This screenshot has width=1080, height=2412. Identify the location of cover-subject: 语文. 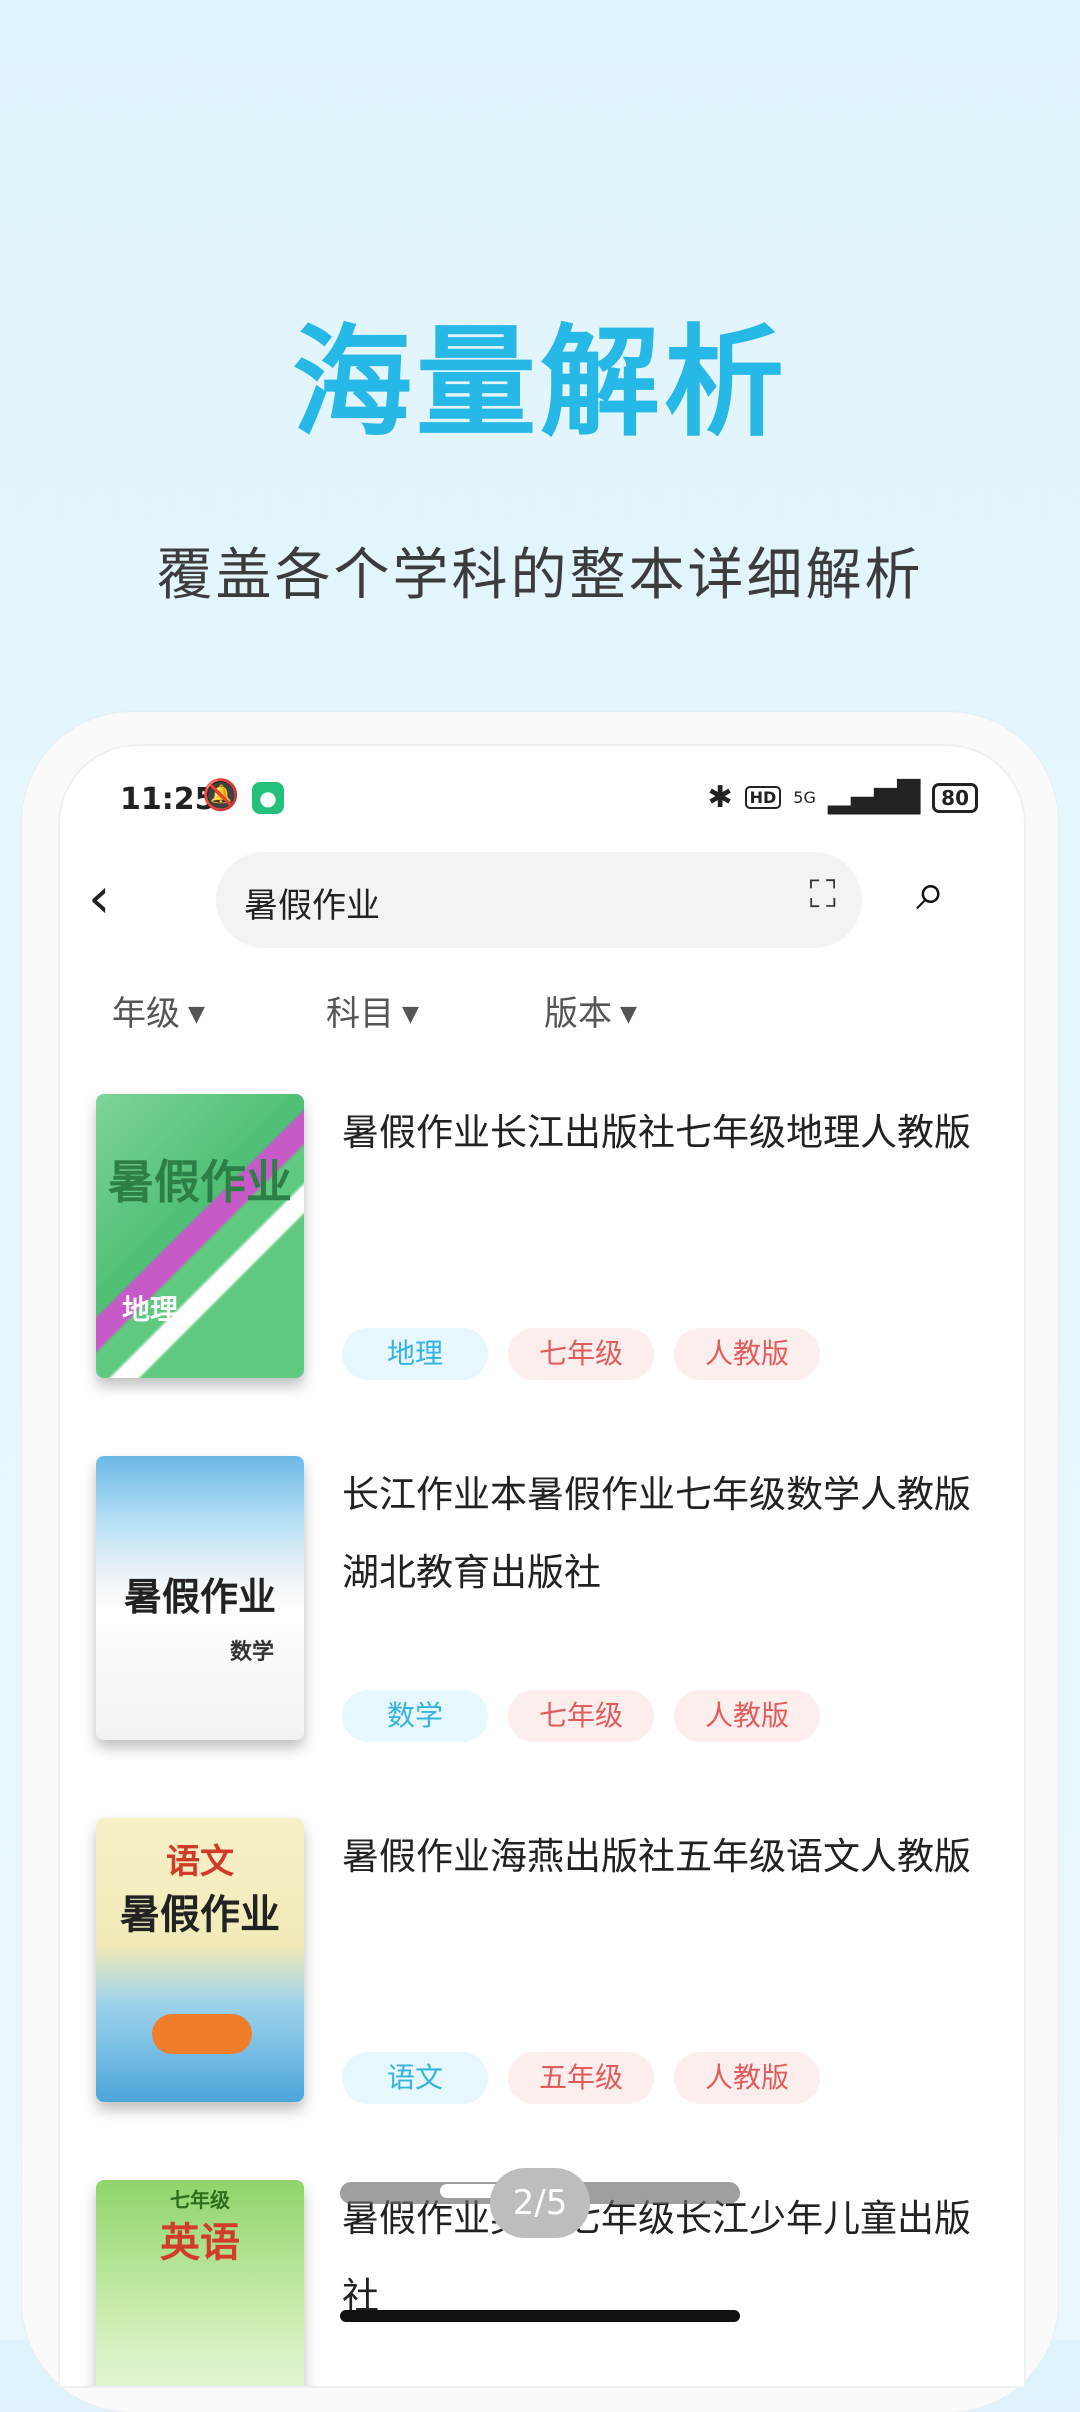
(200, 1862).